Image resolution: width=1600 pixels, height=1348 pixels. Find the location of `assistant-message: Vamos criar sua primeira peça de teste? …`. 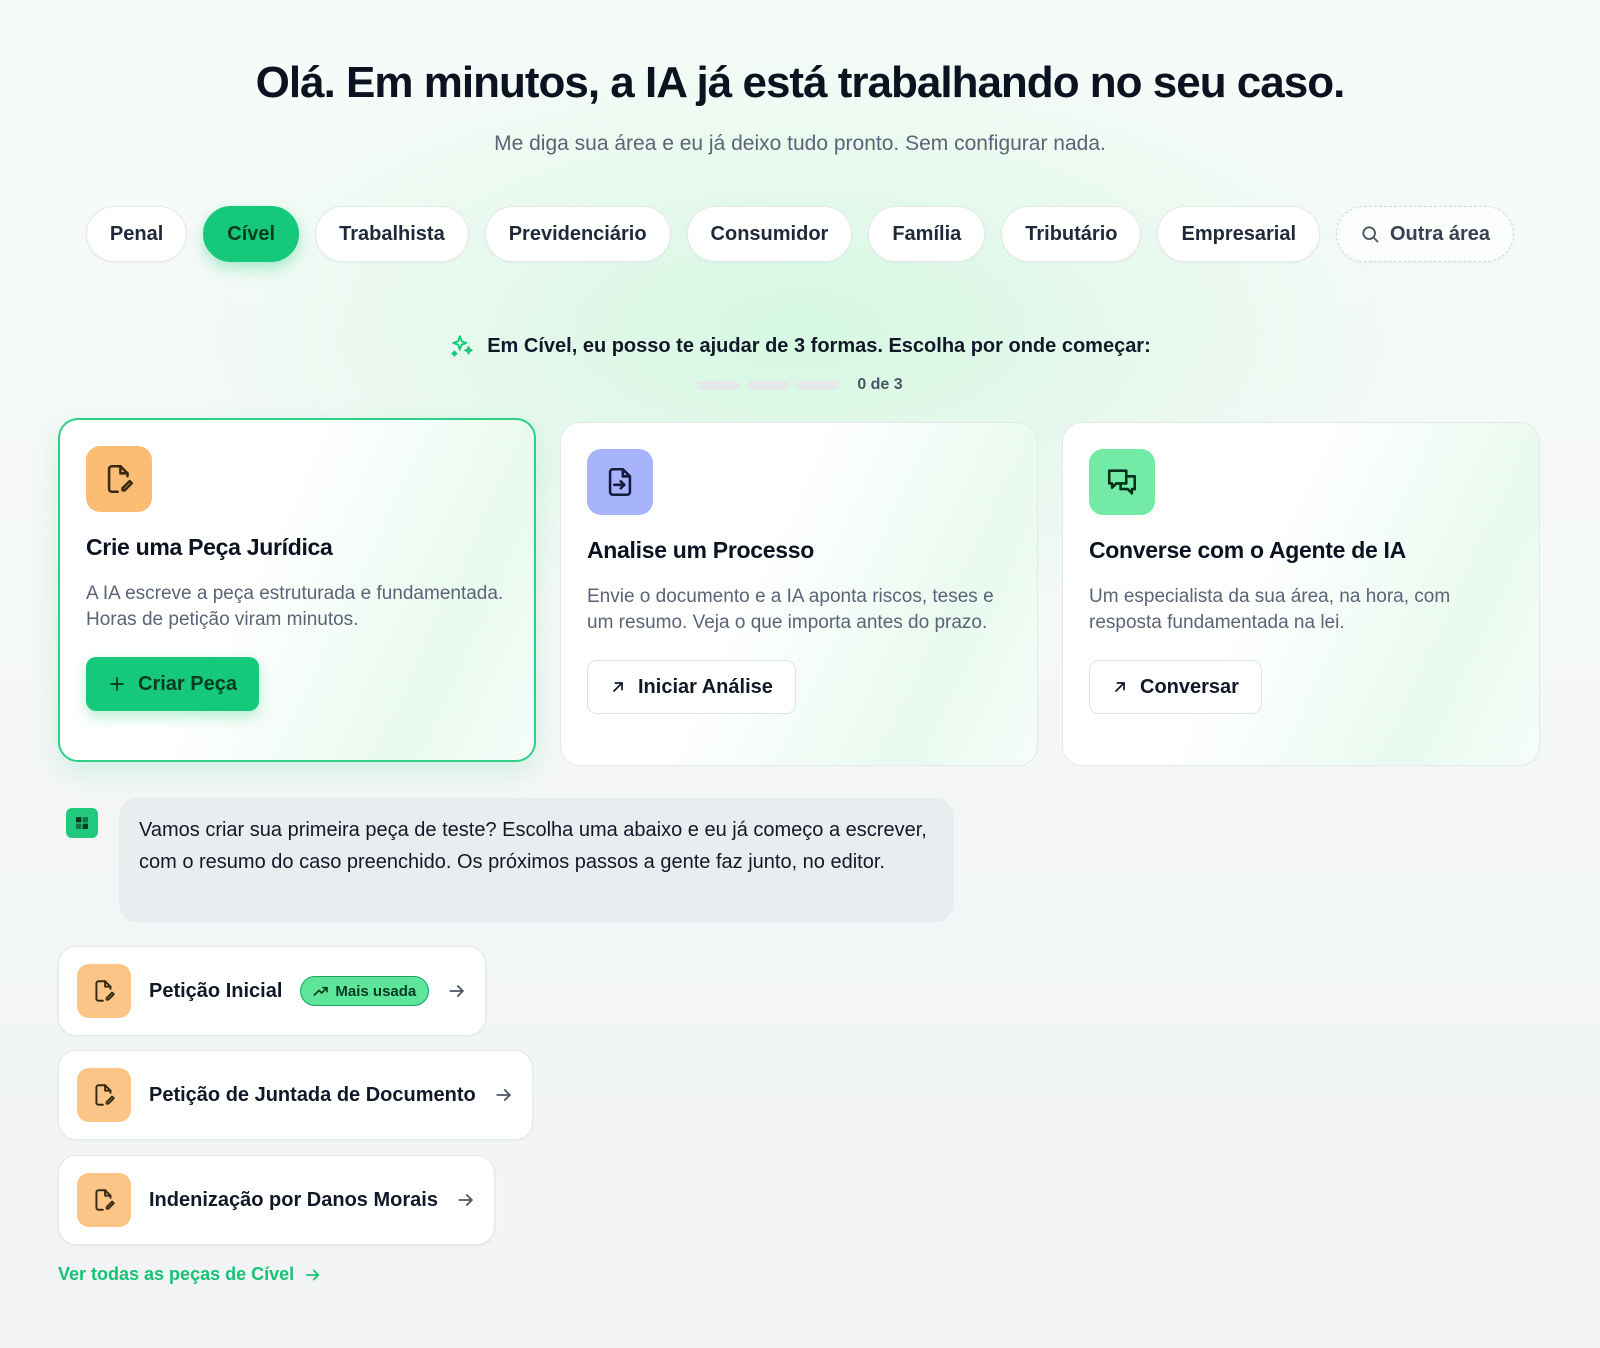

assistant-message: Vamos criar sua primeira peça de teste? … is located at coordinates (536, 860).